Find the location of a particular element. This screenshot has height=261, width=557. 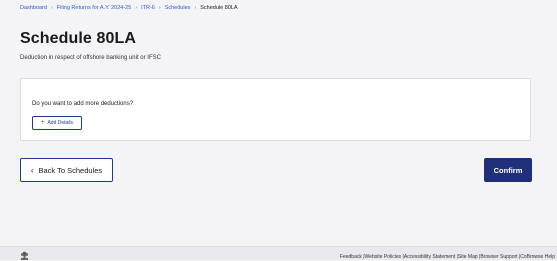

breadcrumb-dashboard: Dashboard is located at coordinates (33, 8).